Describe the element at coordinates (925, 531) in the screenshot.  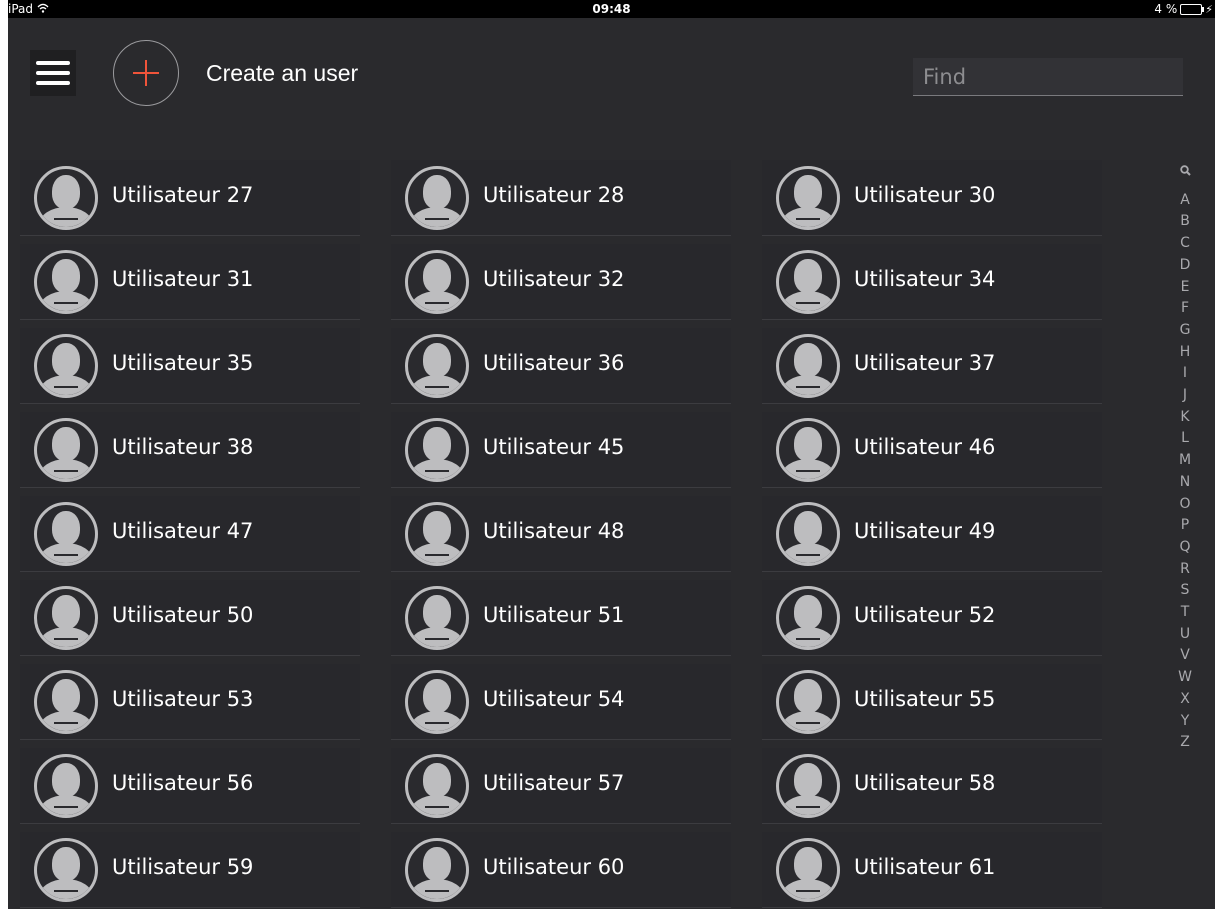
I see `user-name: Utilisateur 49` at that location.